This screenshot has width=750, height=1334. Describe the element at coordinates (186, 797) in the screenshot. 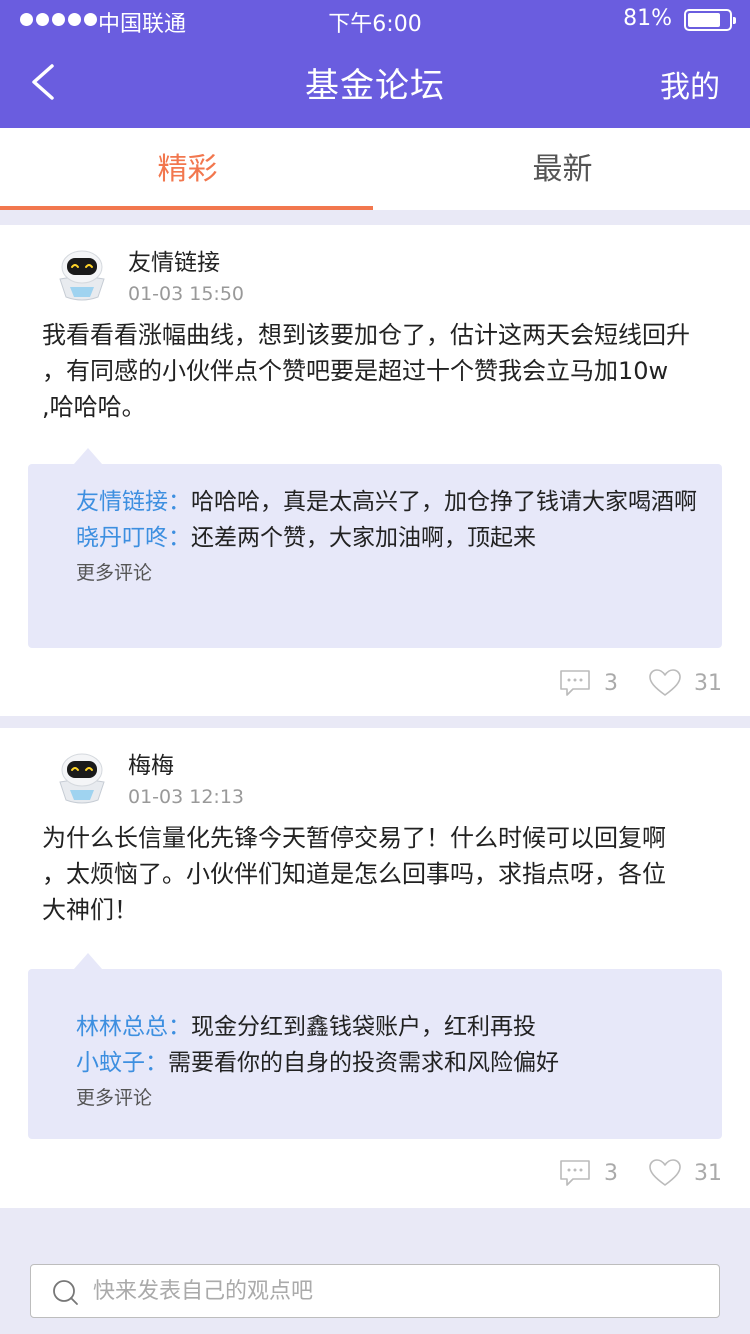

I see `post-time: 01-03 12:13` at that location.